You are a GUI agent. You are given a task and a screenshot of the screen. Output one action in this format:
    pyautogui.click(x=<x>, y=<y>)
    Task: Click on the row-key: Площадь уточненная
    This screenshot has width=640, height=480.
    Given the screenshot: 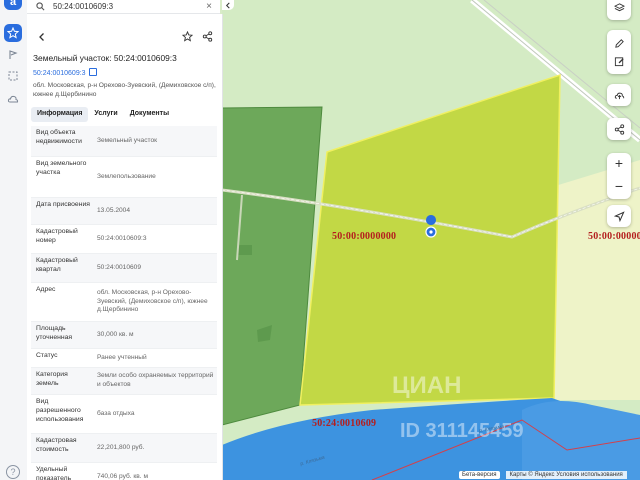 What is the action you would take?
    pyautogui.click(x=54, y=333)
    